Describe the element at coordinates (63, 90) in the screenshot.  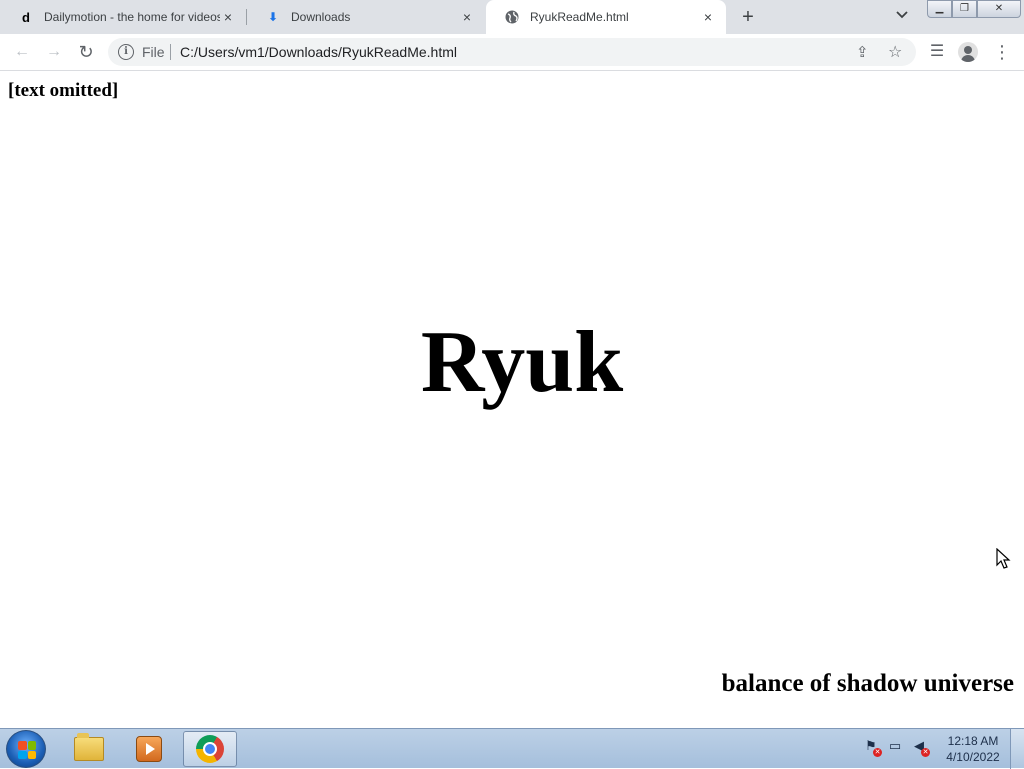
I see `page-top-text: [text omitted]` at that location.